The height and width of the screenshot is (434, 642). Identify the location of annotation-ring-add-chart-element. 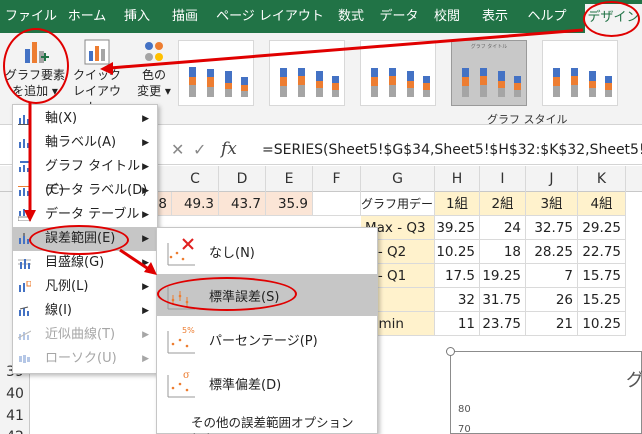
(36, 66).